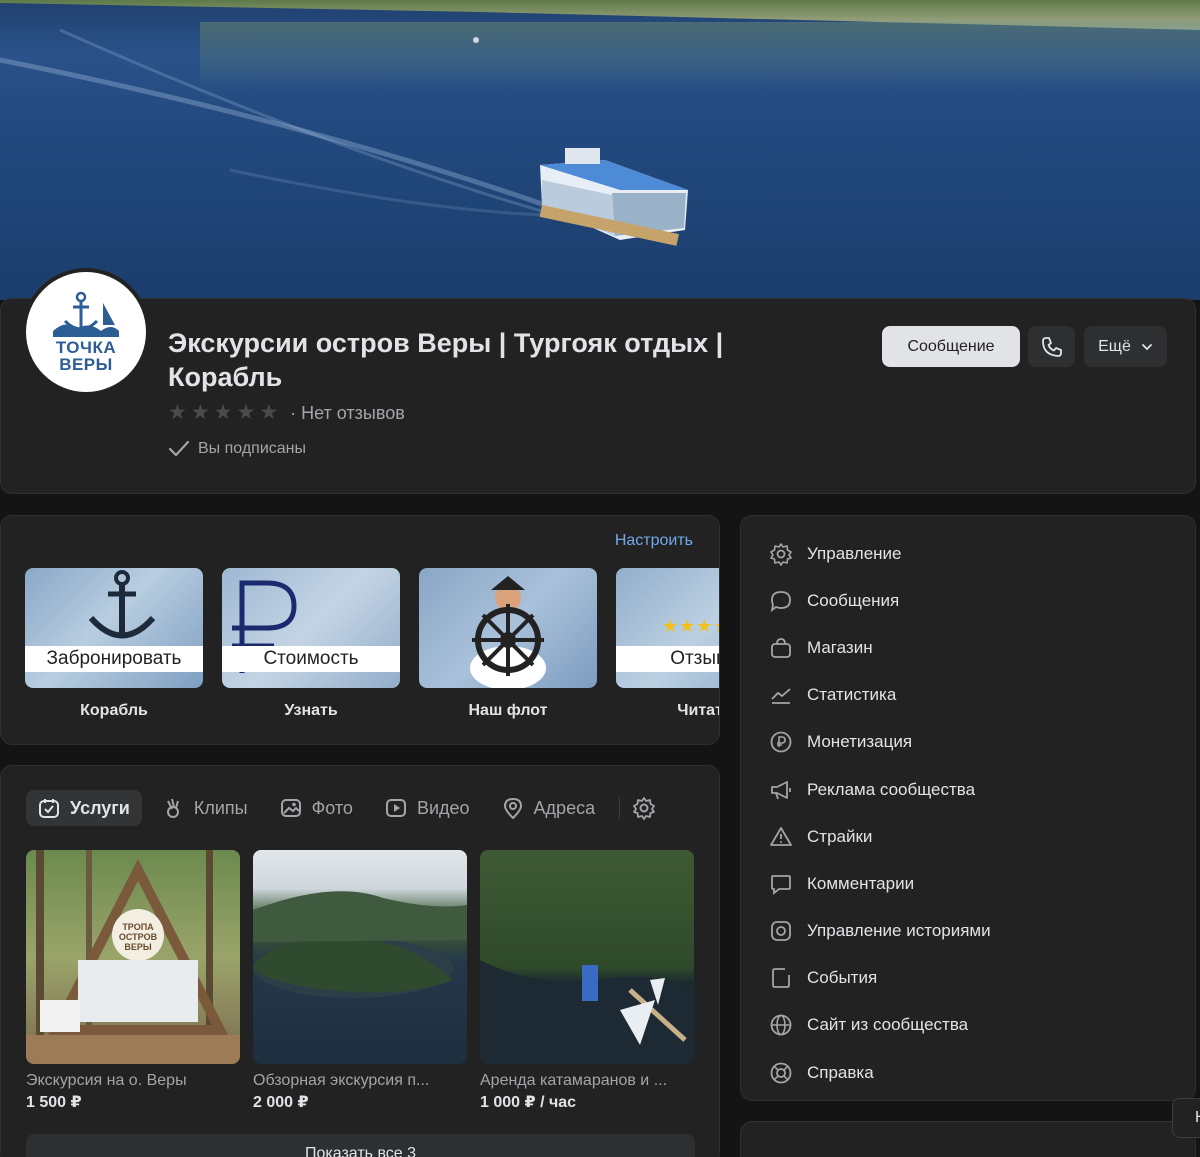  Describe the element at coordinates (840, 836) in the screenshot. I see `menu-label: Страйки` at that location.